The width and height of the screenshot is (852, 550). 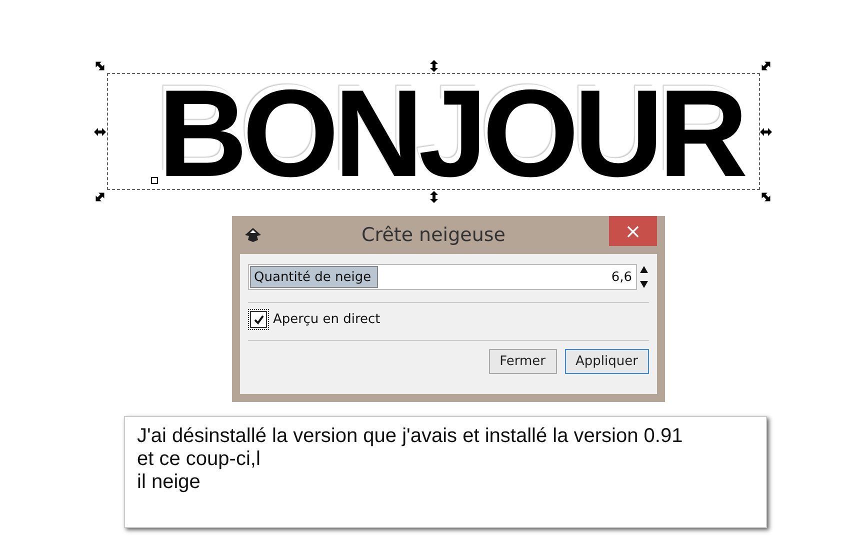 I want to click on check-icon, so click(x=258, y=320).